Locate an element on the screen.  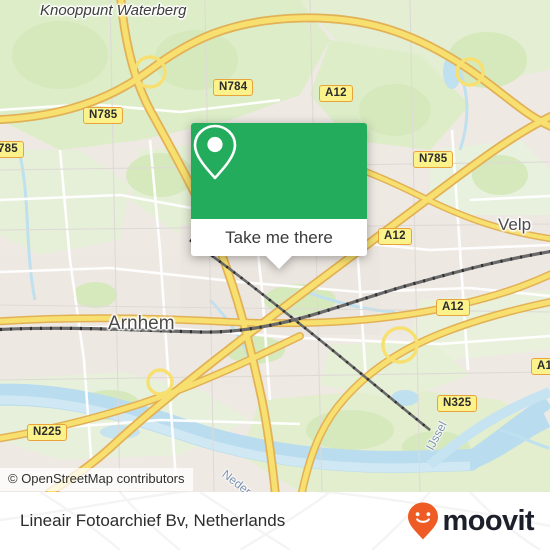
road-shield-a12-right: A12 is located at coordinates (453, 307).